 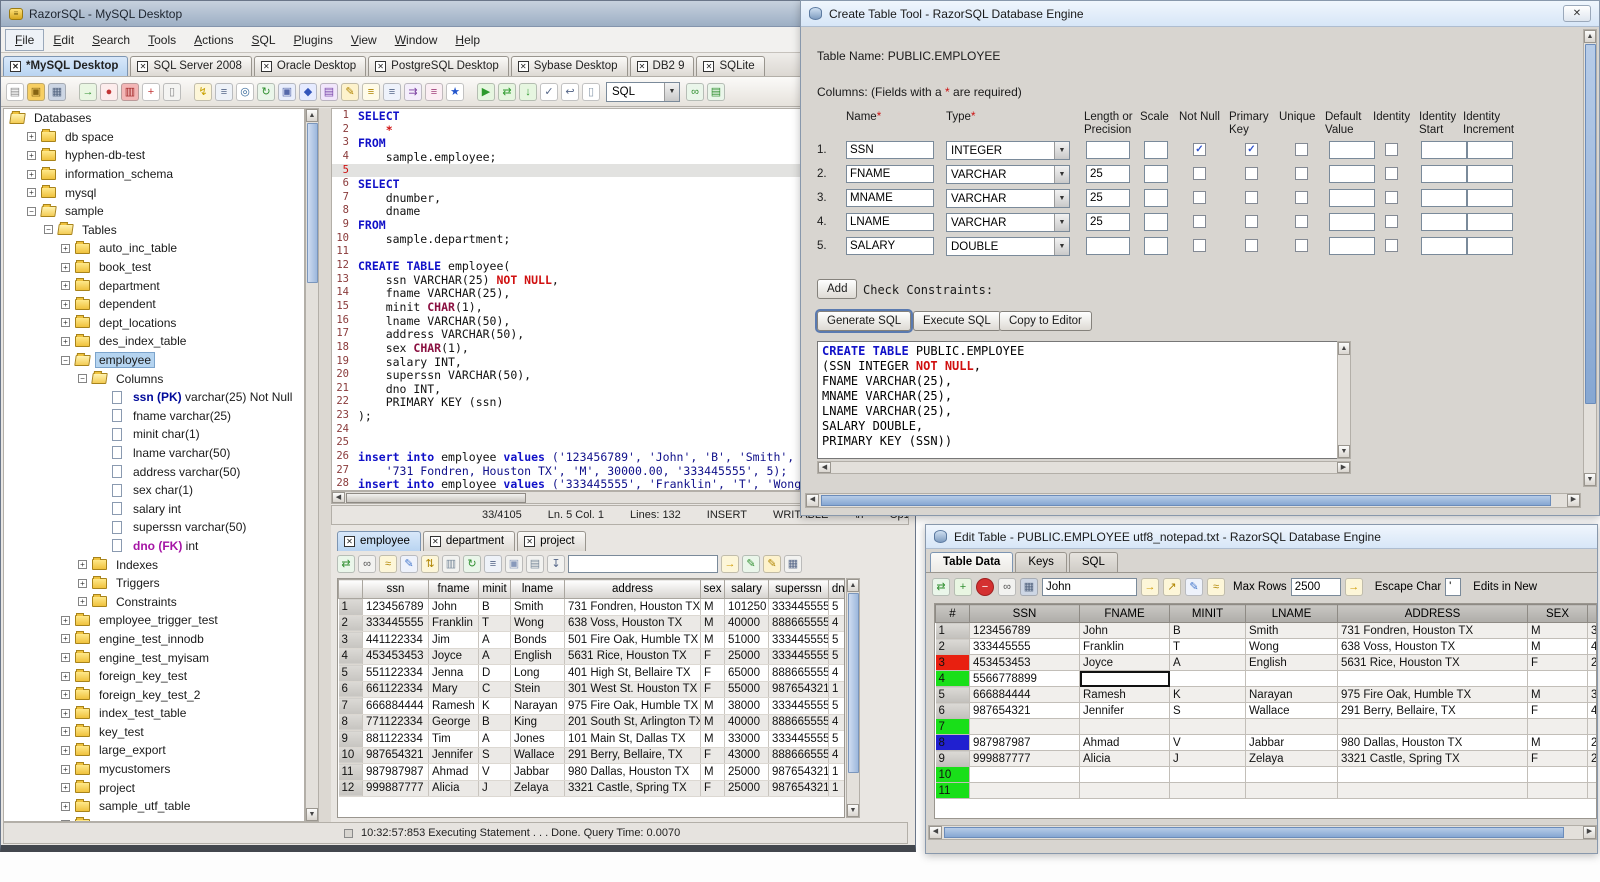 I want to click on refresh-objects-icon: ↻, so click(x=266, y=91).